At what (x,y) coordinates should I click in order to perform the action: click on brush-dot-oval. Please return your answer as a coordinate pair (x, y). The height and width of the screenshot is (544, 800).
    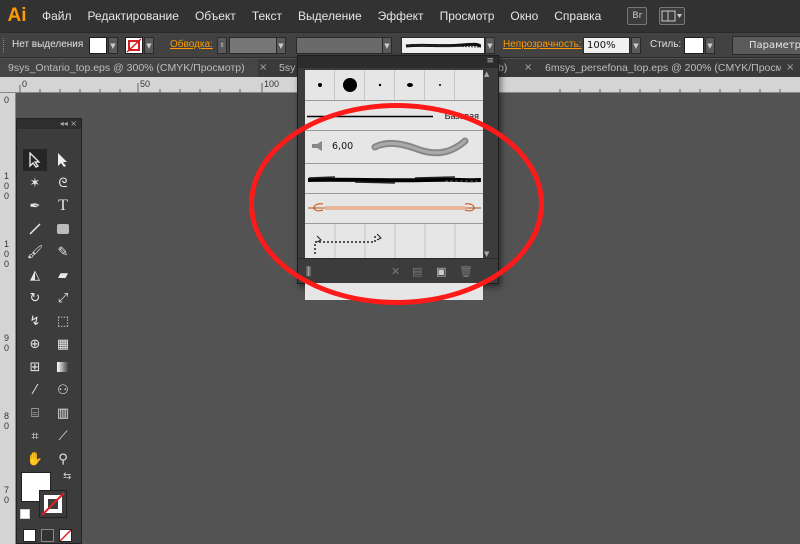
    Looking at the image, I should click on (410, 85).